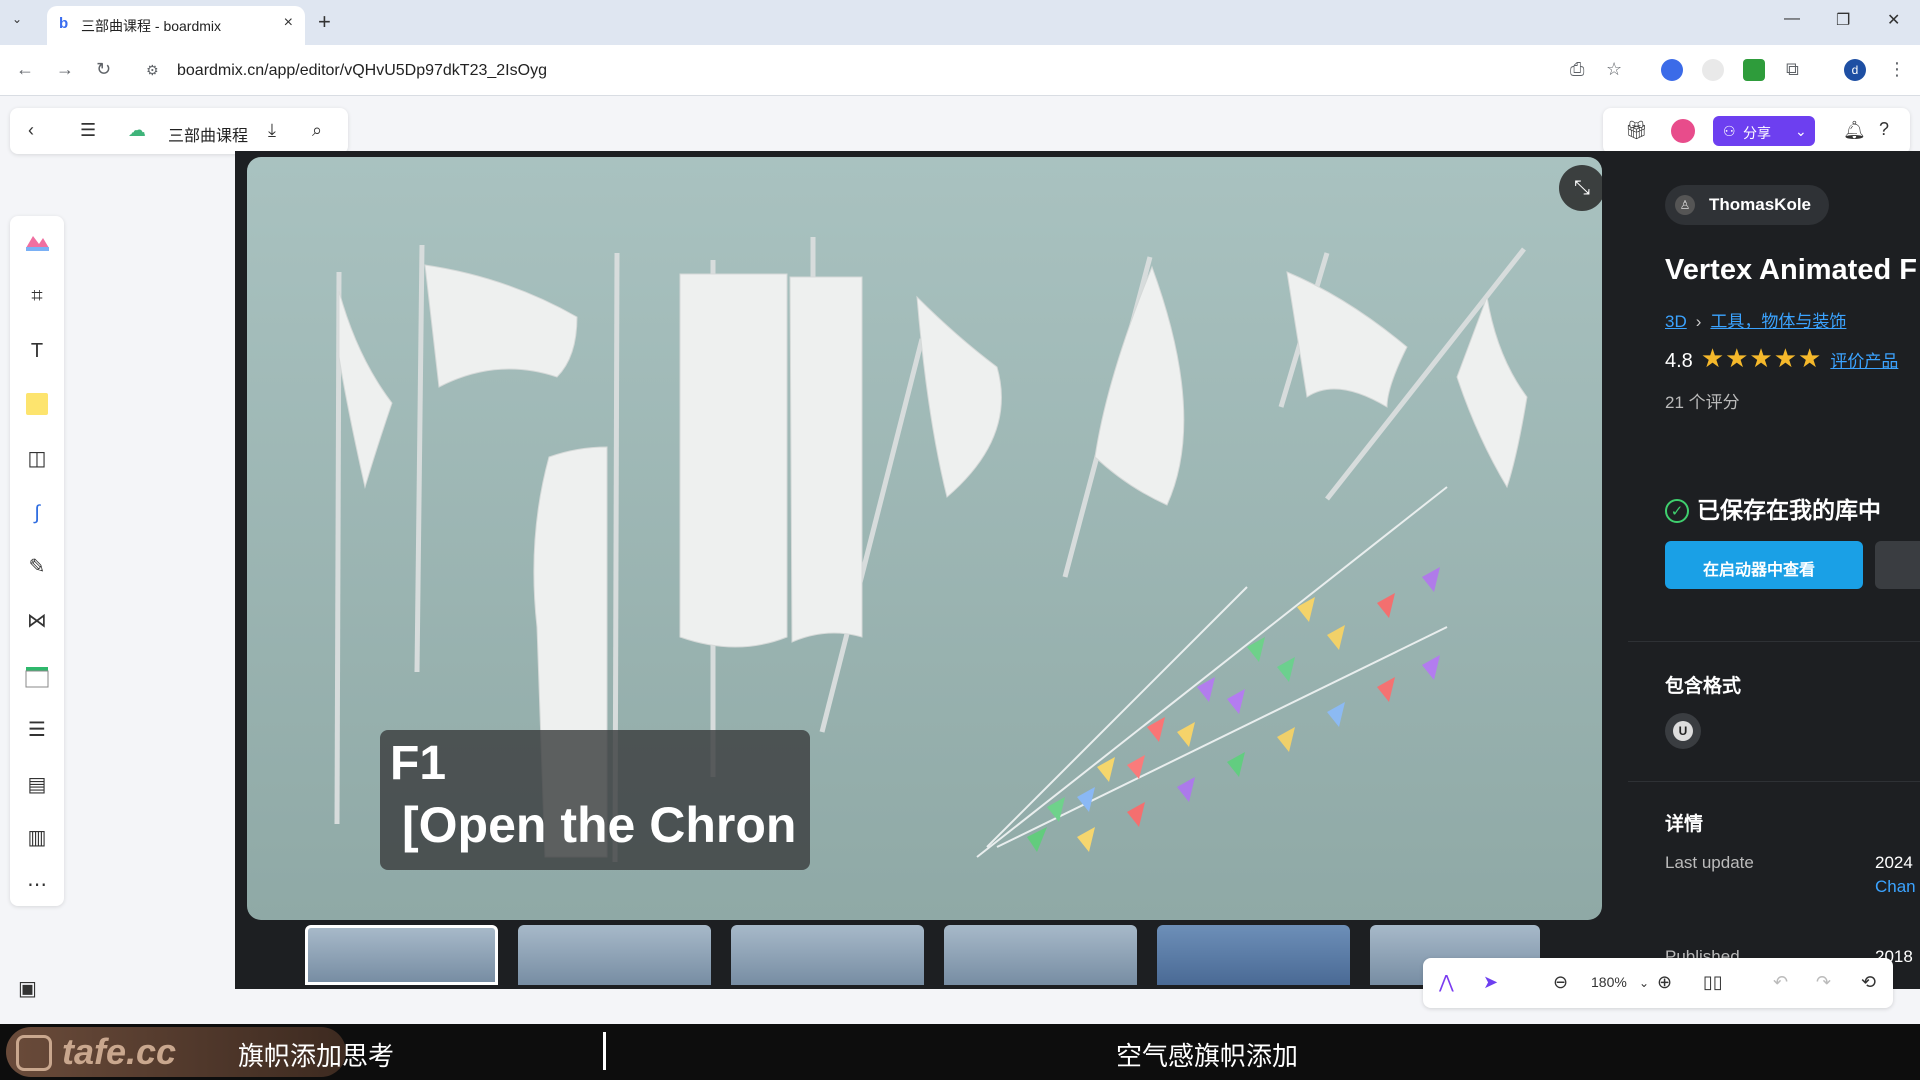  Describe the element at coordinates (208, 134) in the screenshot. I see `board-name: 三部曲课程` at that location.